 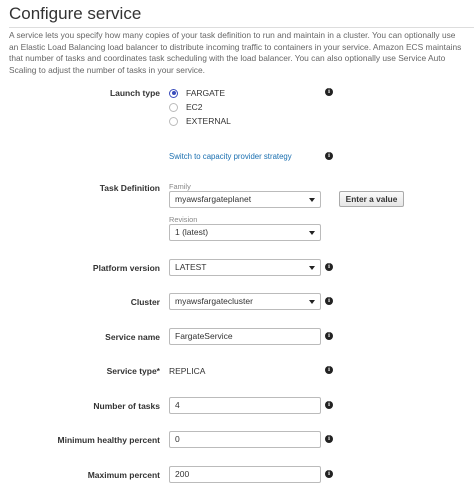 What do you see at coordinates (213, 199) in the screenshot?
I see `family-select-value: myawsfargateplanet` at bounding box center [213, 199].